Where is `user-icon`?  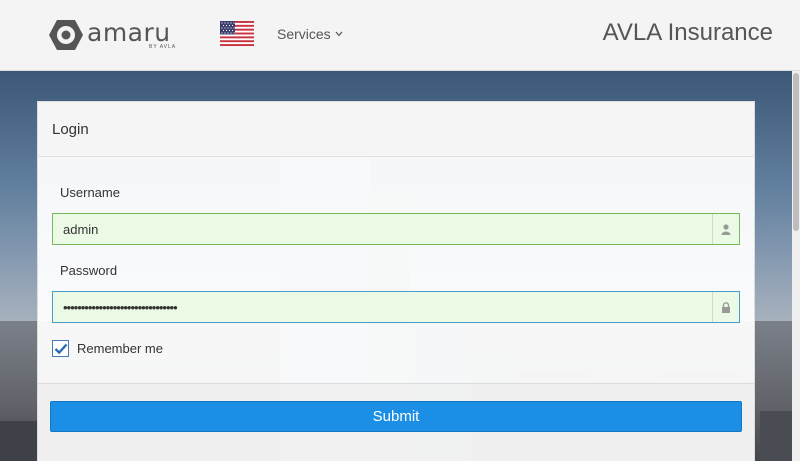 user-icon is located at coordinates (725, 229).